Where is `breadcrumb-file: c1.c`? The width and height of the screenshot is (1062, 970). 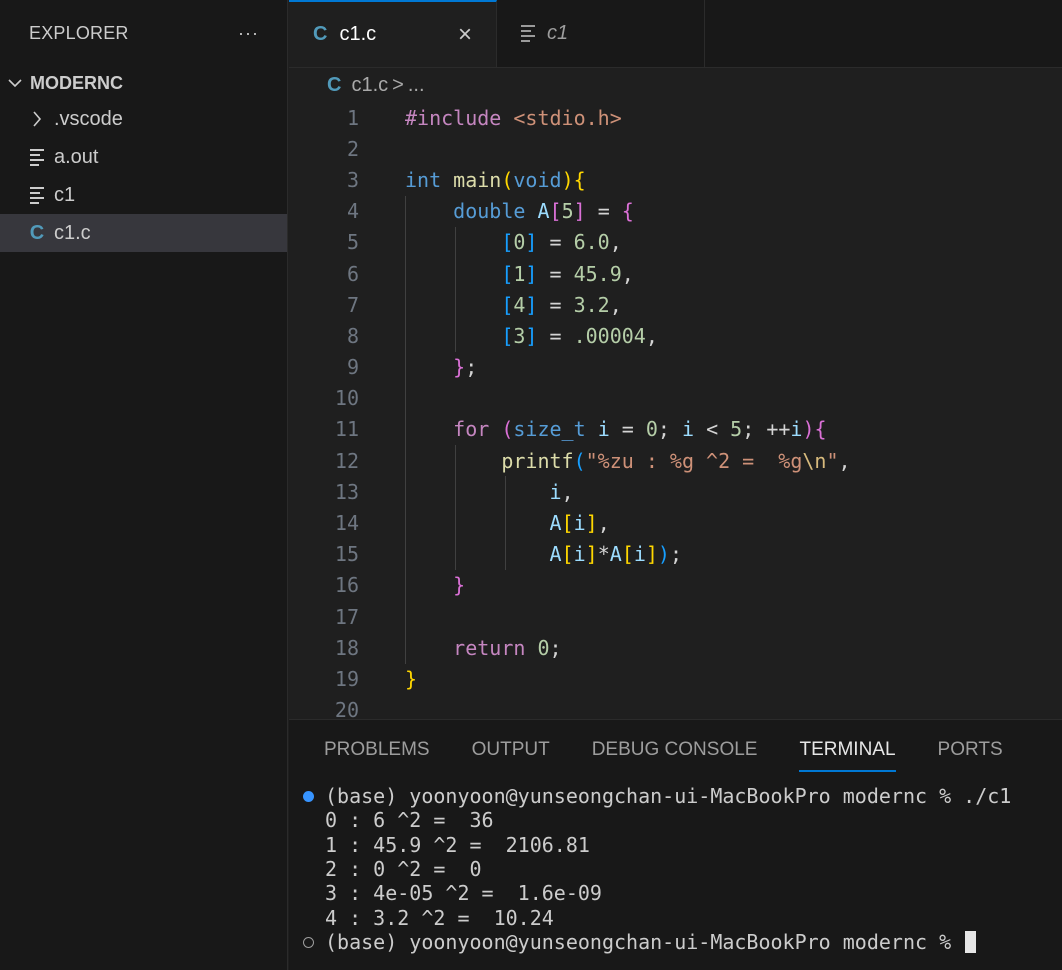 breadcrumb-file: c1.c is located at coordinates (369, 85).